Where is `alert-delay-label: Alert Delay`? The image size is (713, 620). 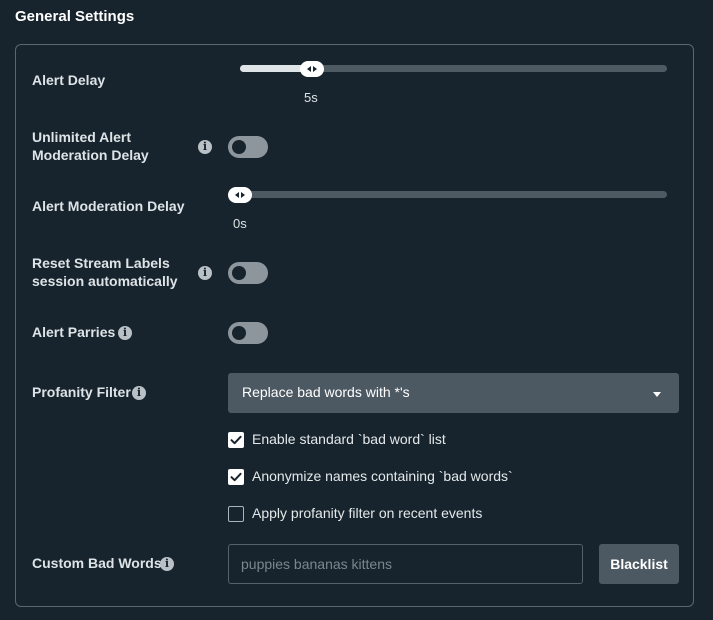
alert-delay-label: Alert Delay is located at coordinates (69, 80).